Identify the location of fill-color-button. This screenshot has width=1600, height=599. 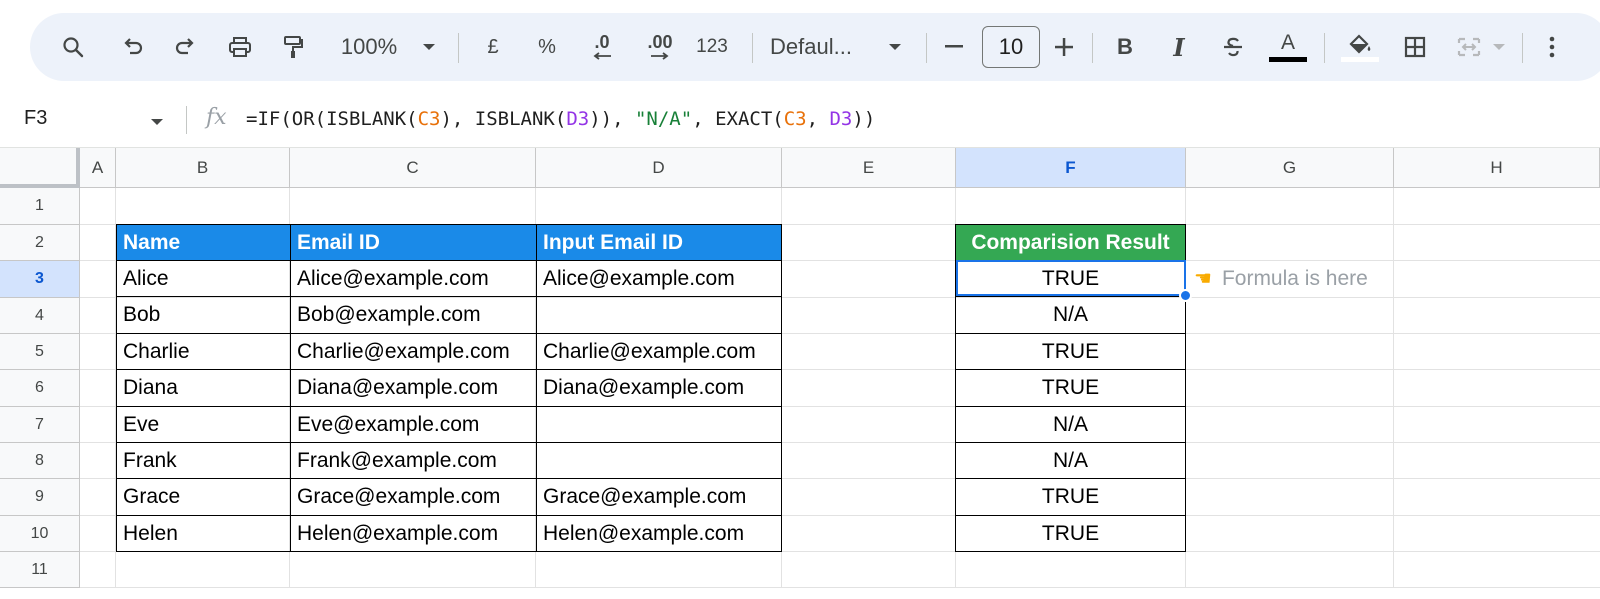
(1360, 47).